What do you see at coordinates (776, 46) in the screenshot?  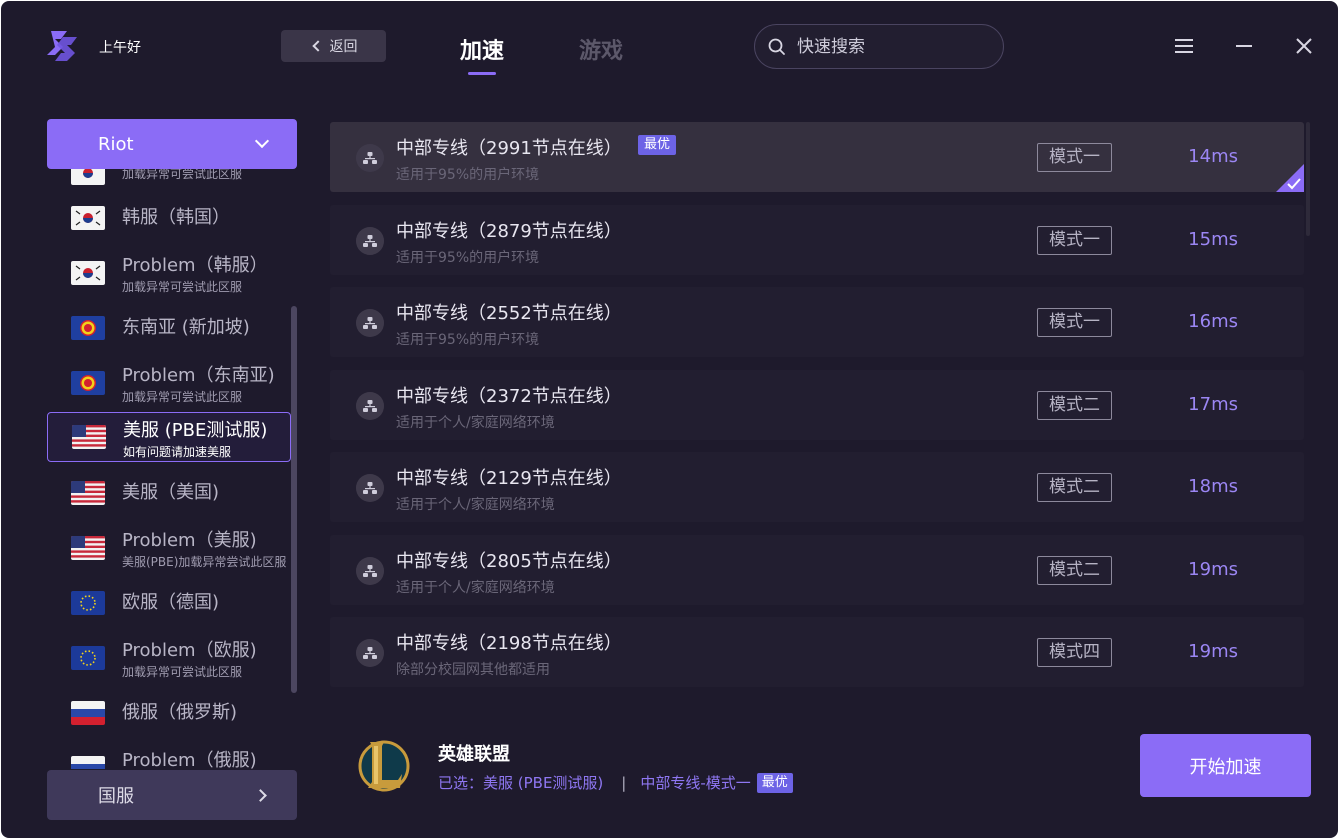 I see `search-icon` at bounding box center [776, 46].